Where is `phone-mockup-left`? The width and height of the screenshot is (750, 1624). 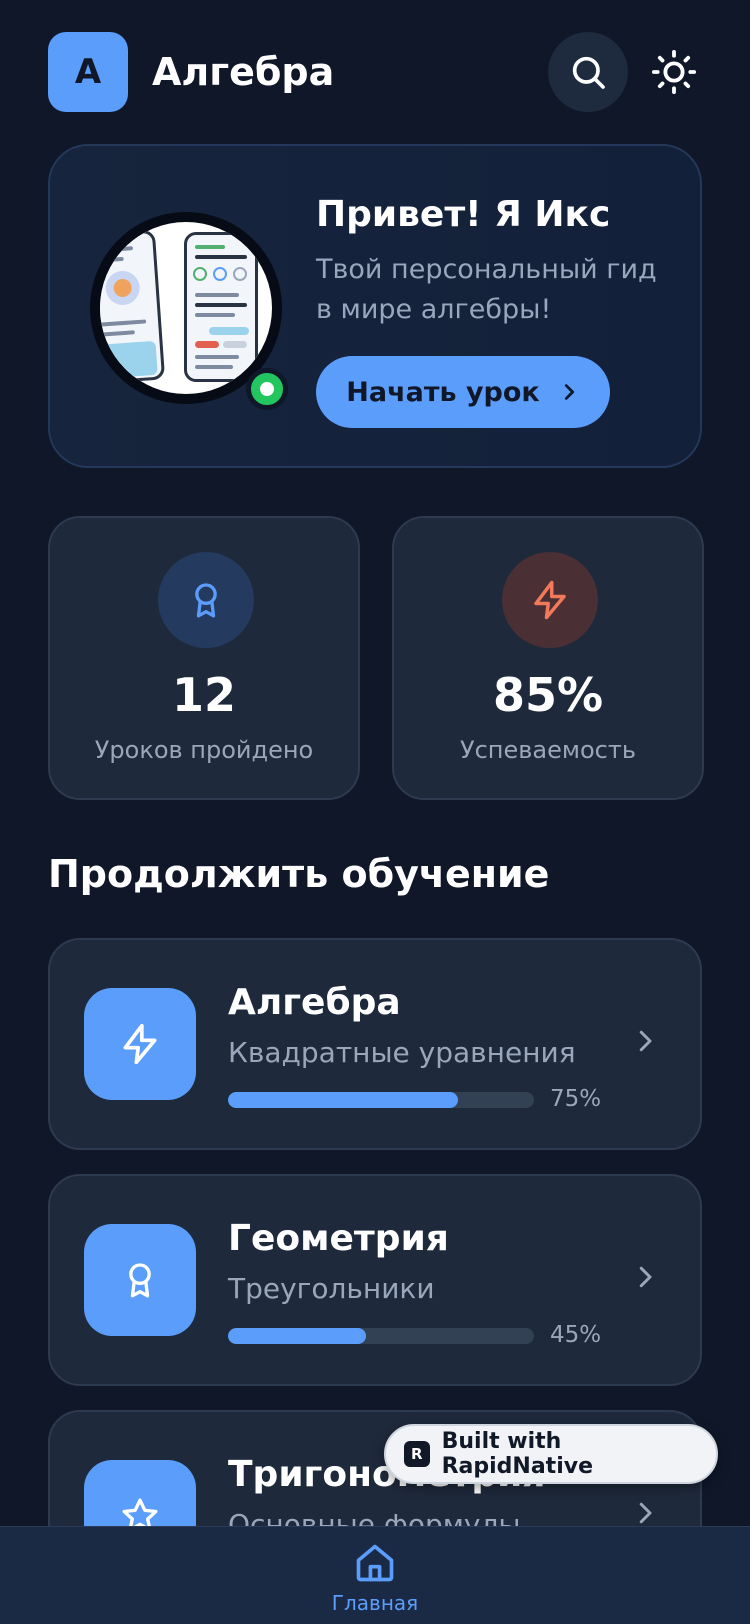 phone-mockup-left is located at coordinates (133, 307).